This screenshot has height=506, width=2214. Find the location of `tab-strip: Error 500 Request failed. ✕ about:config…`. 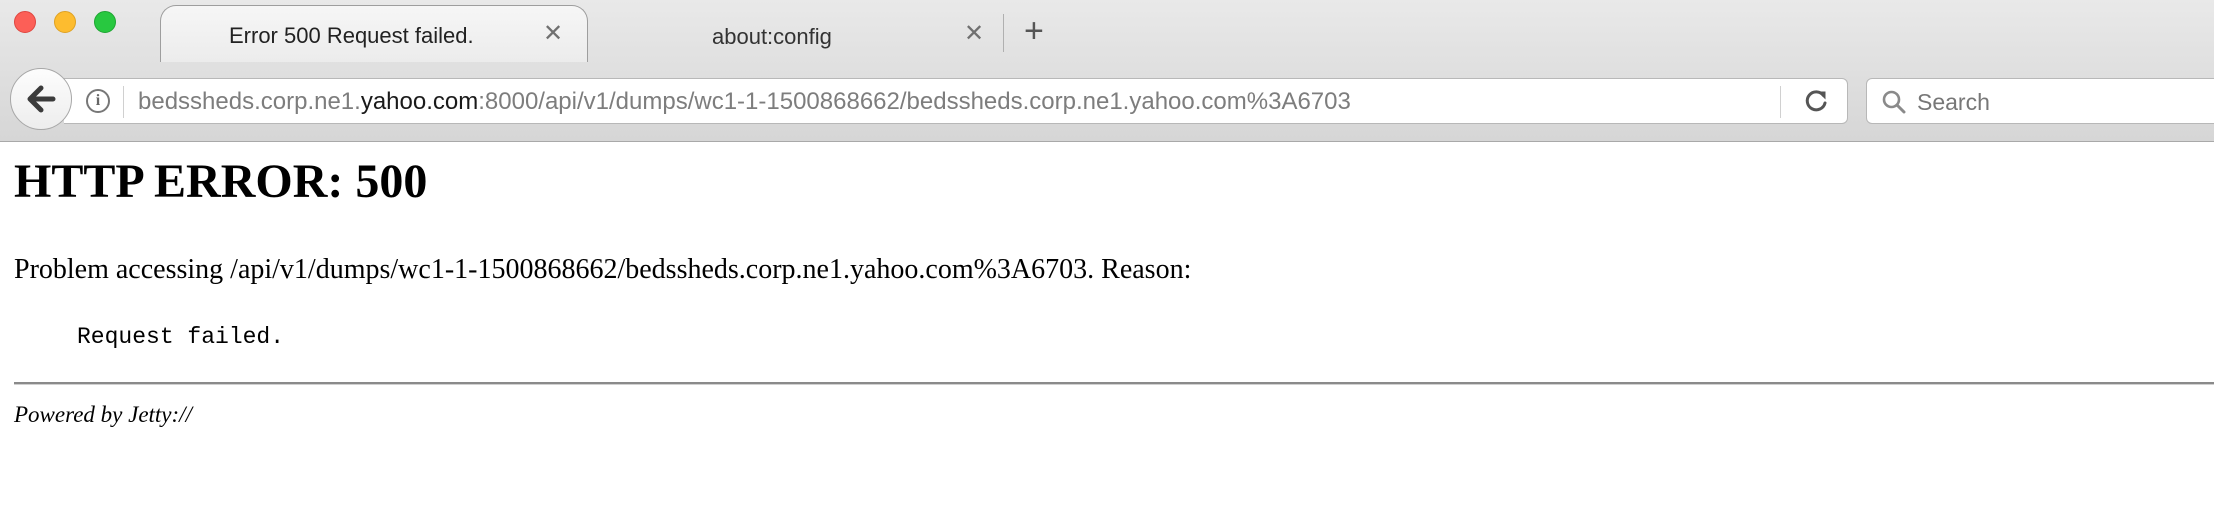

tab-strip: Error 500 Request failed. ✕ about:config… is located at coordinates (1107, 31).